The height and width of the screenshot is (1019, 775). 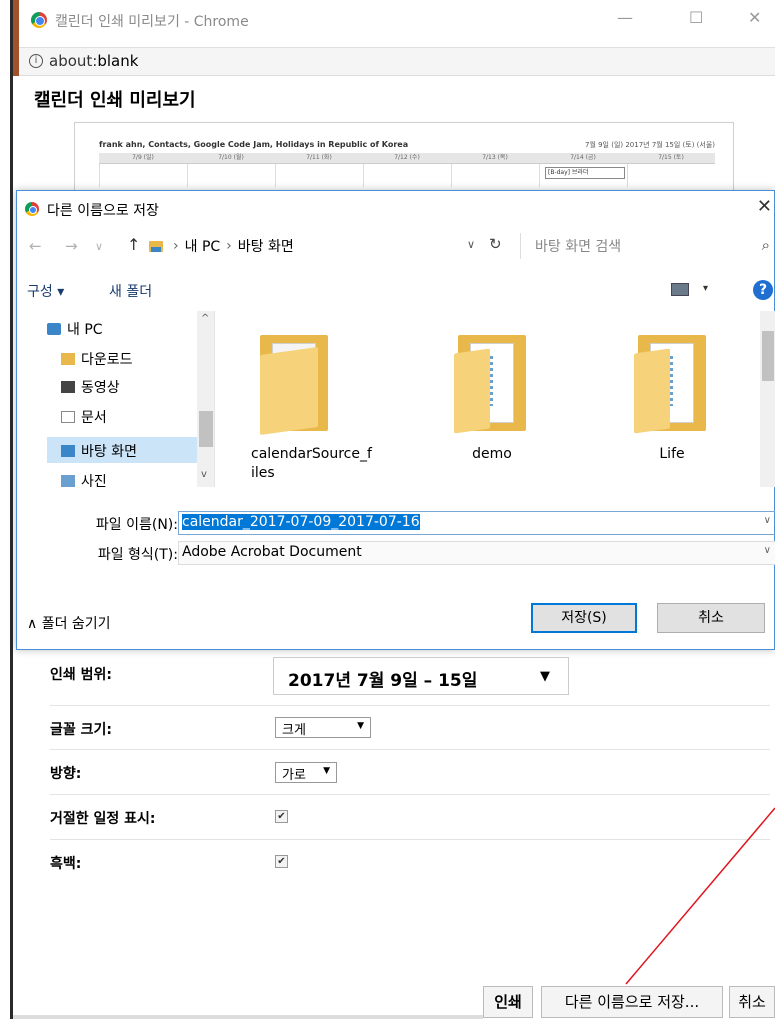 I want to click on annotation-line, so click(x=700, y=896).